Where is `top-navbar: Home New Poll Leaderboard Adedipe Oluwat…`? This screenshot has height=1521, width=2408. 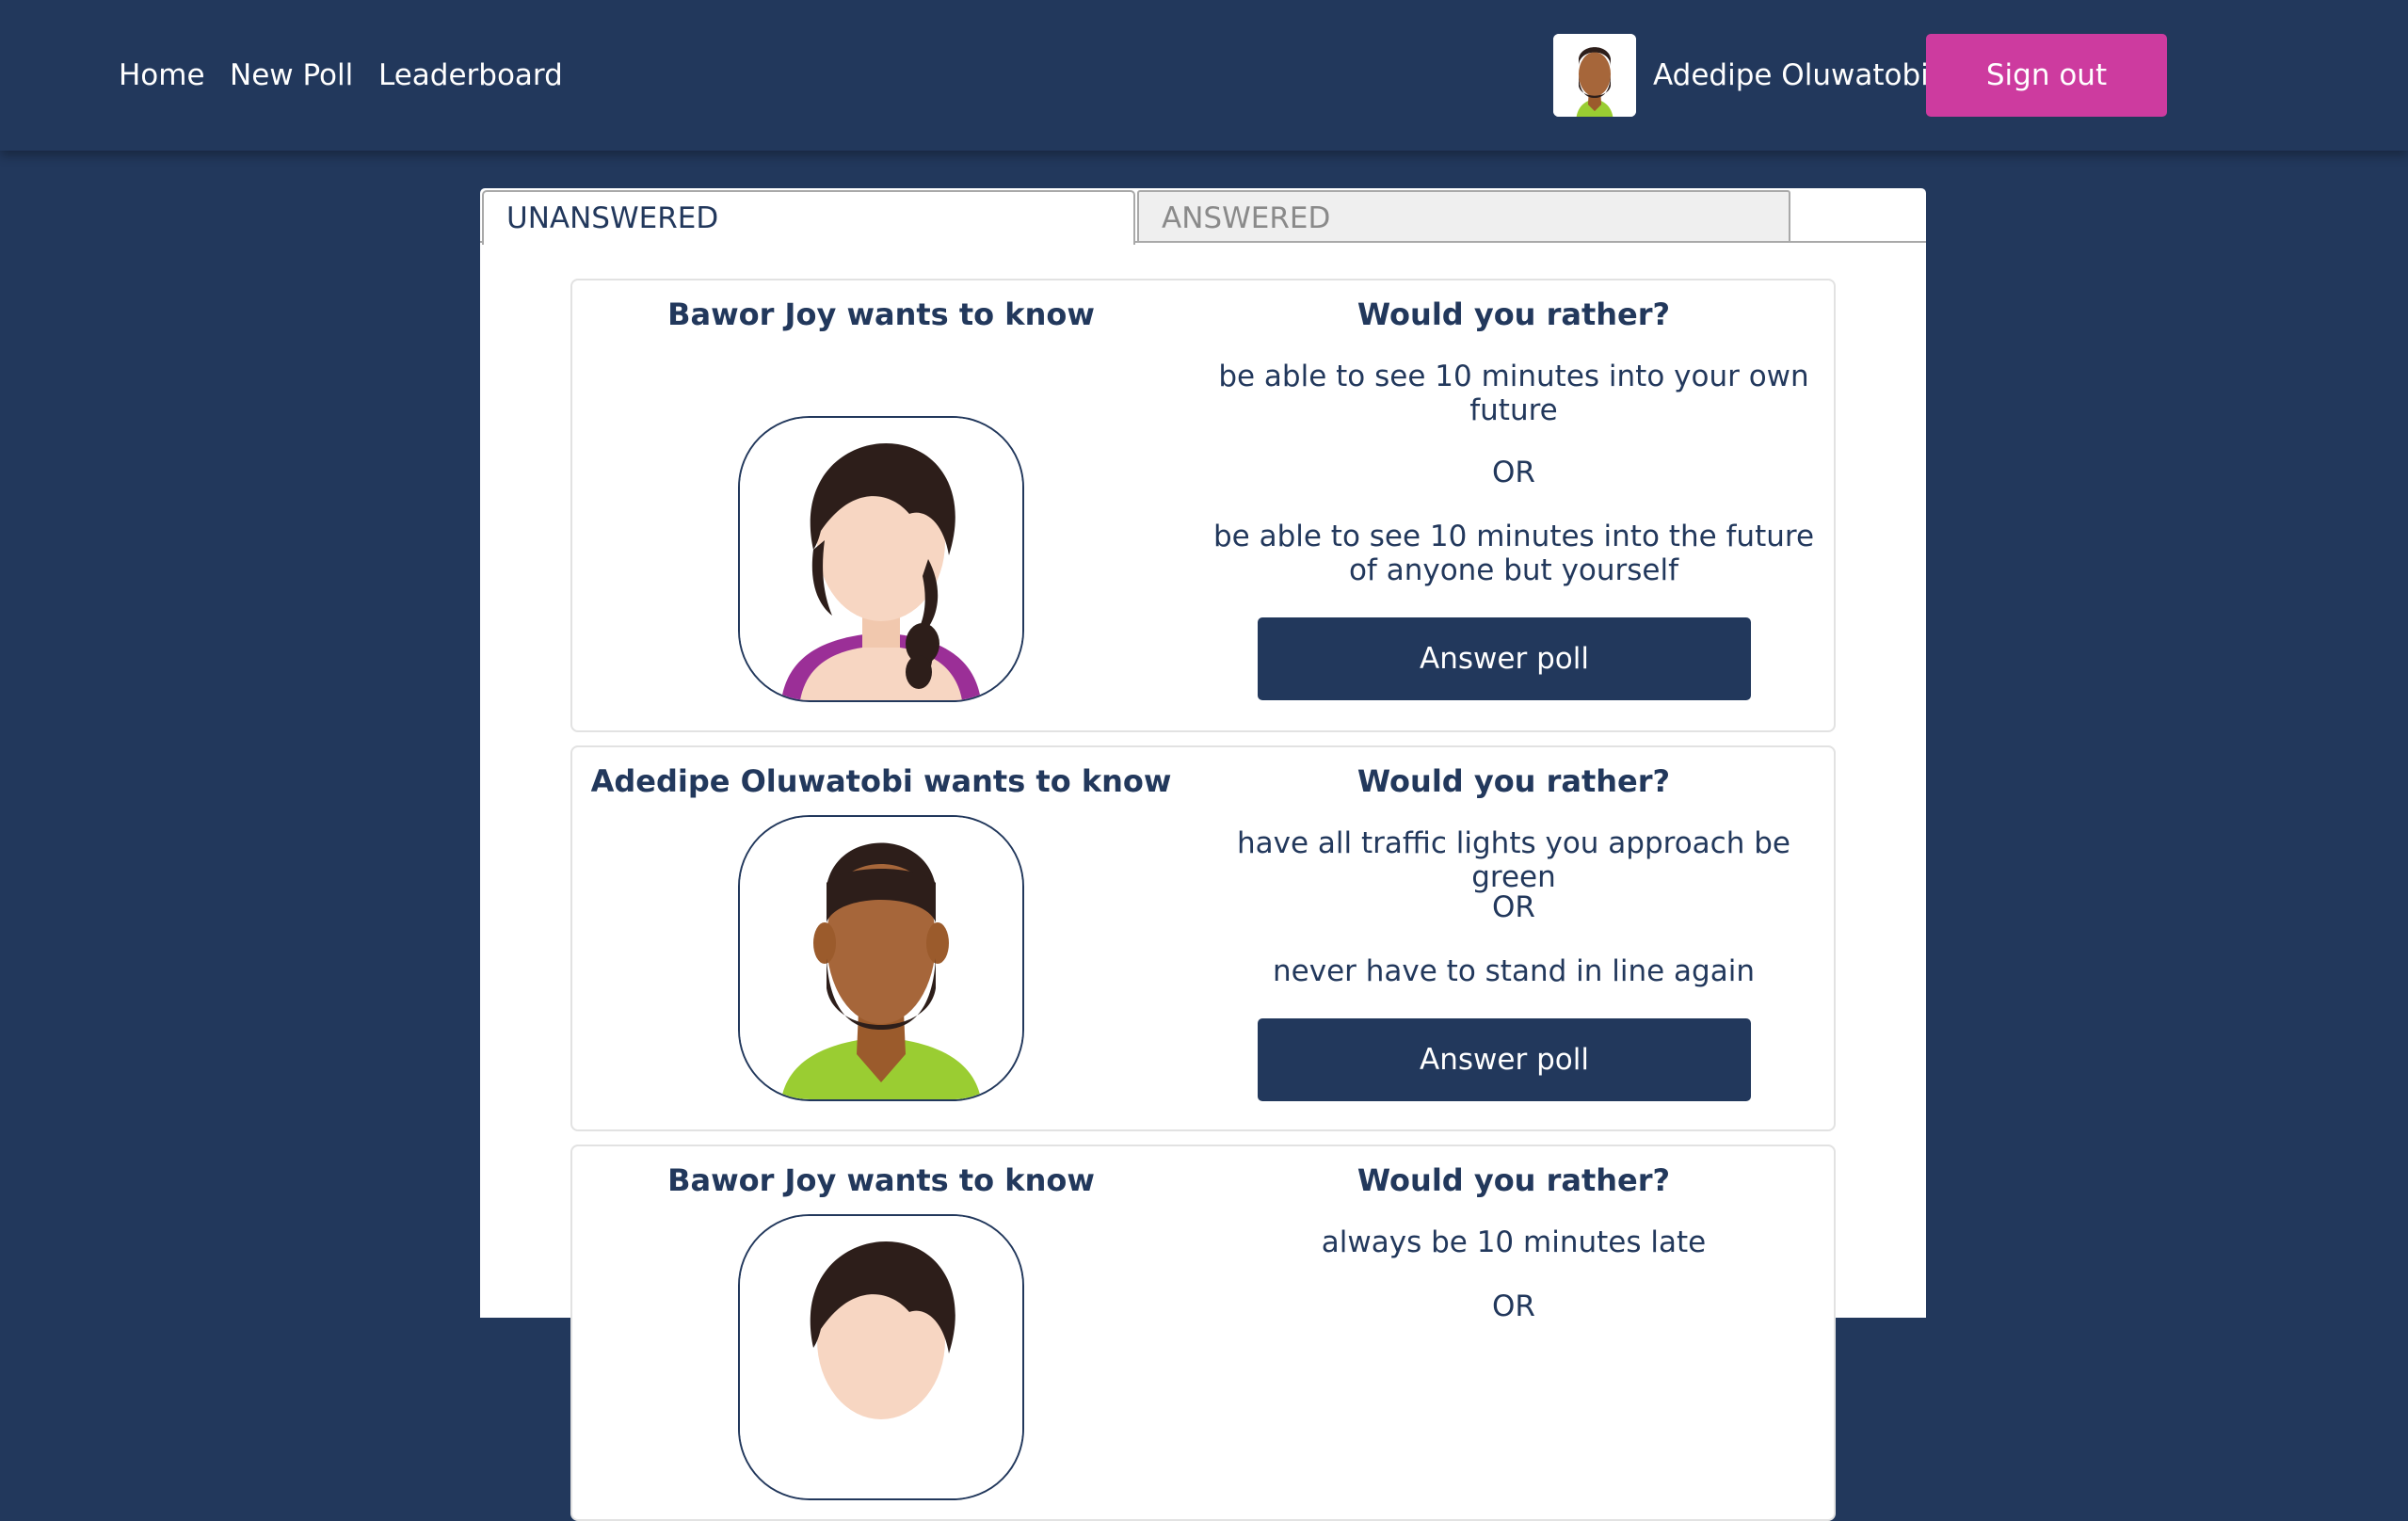 top-navbar: Home New Poll Leaderboard Adedipe Oluwat… is located at coordinates (1204, 75).